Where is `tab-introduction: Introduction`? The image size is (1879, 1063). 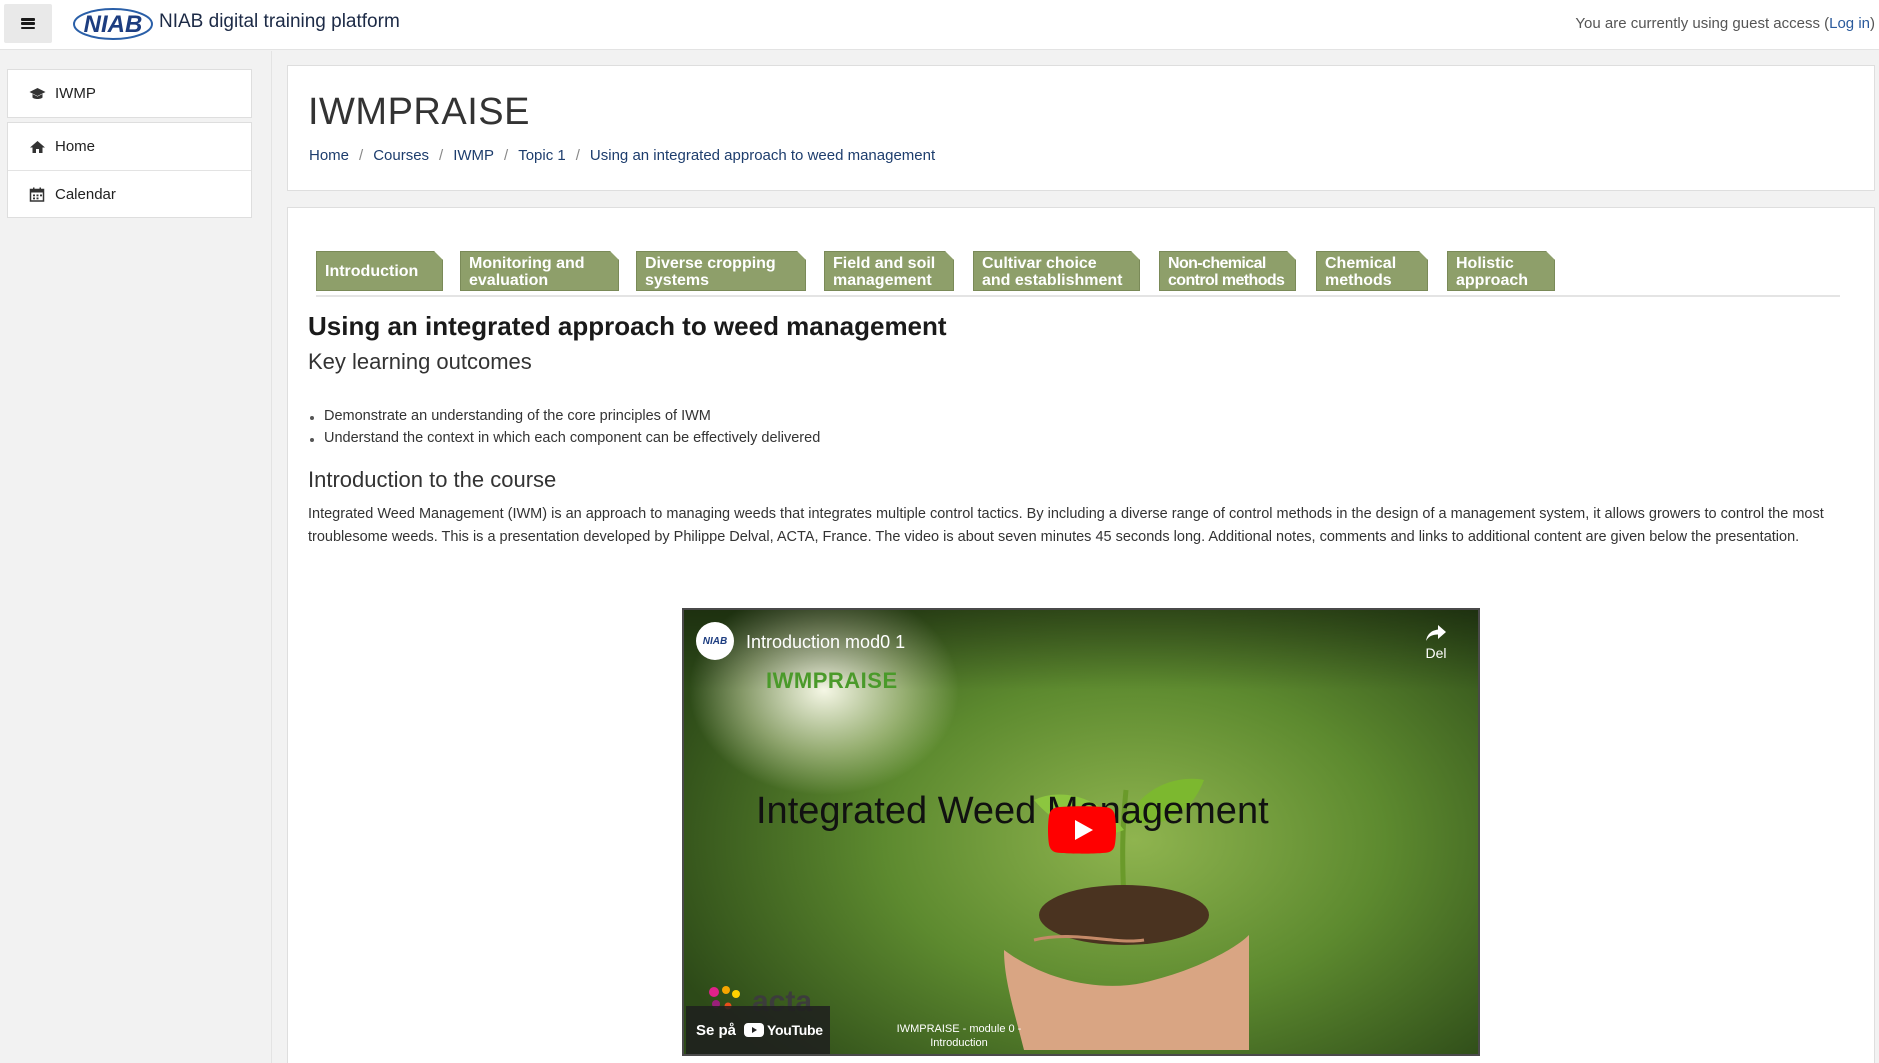 tab-introduction: Introduction is located at coordinates (379, 271).